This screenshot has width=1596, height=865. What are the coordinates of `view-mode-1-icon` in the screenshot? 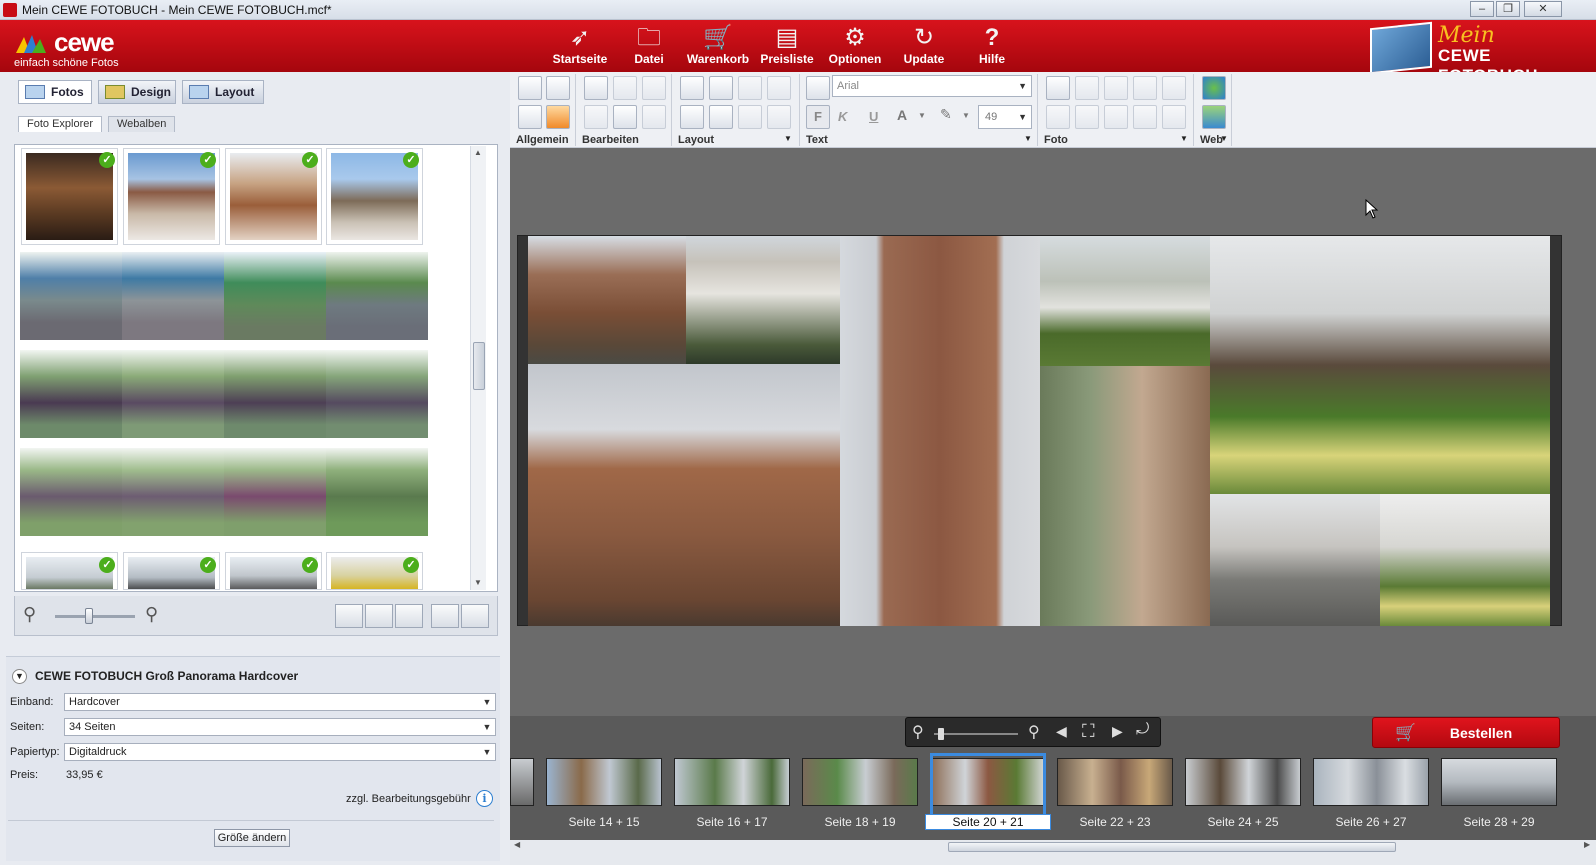 It's located at (349, 616).